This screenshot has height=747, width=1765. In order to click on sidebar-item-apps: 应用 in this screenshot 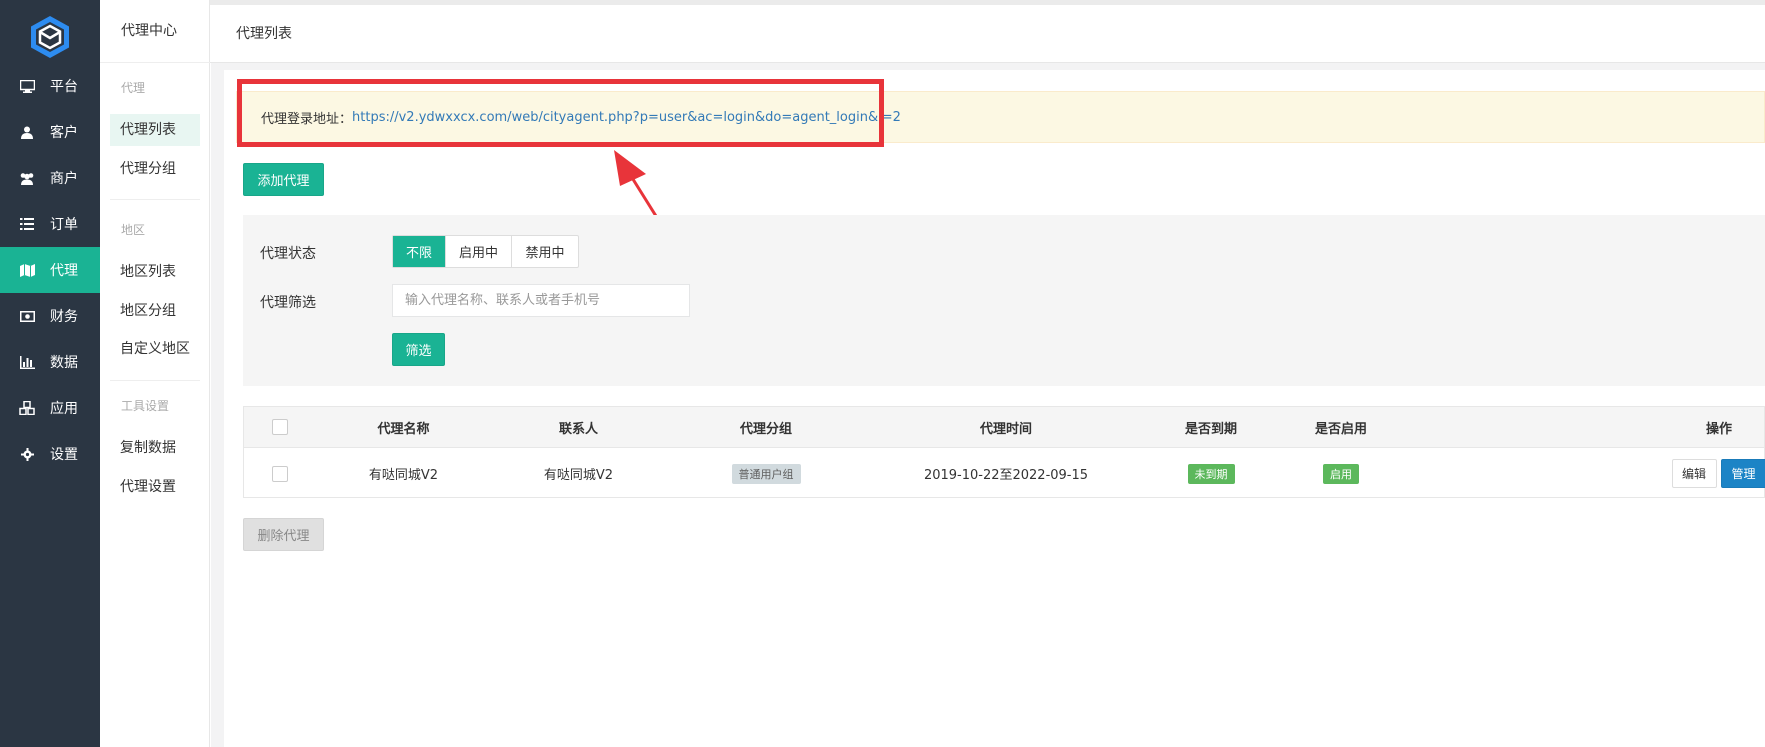, I will do `click(50, 408)`.